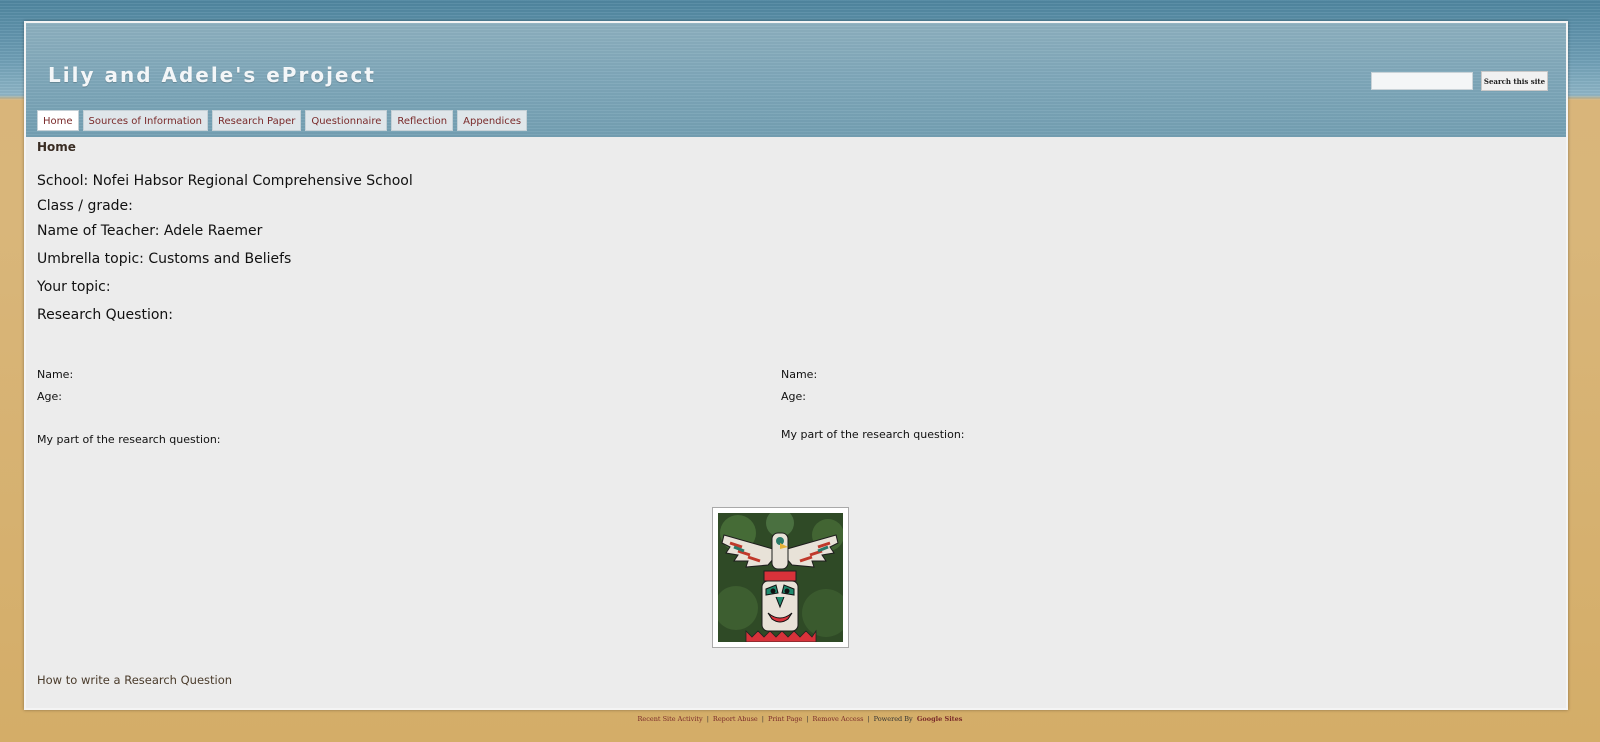 This screenshot has width=1600, height=742. Describe the element at coordinates (74, 287) in the screenshot. I see `your-topic-line: Your topic:` at that location.